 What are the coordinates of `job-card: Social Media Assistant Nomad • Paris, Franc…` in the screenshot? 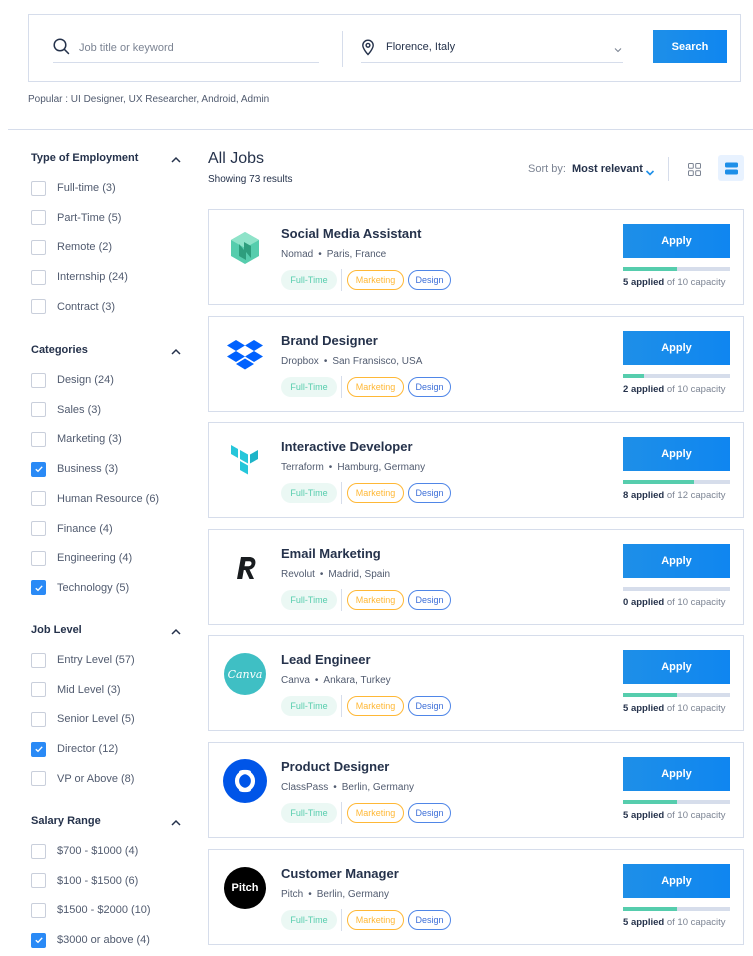 It's located at (476, 257).